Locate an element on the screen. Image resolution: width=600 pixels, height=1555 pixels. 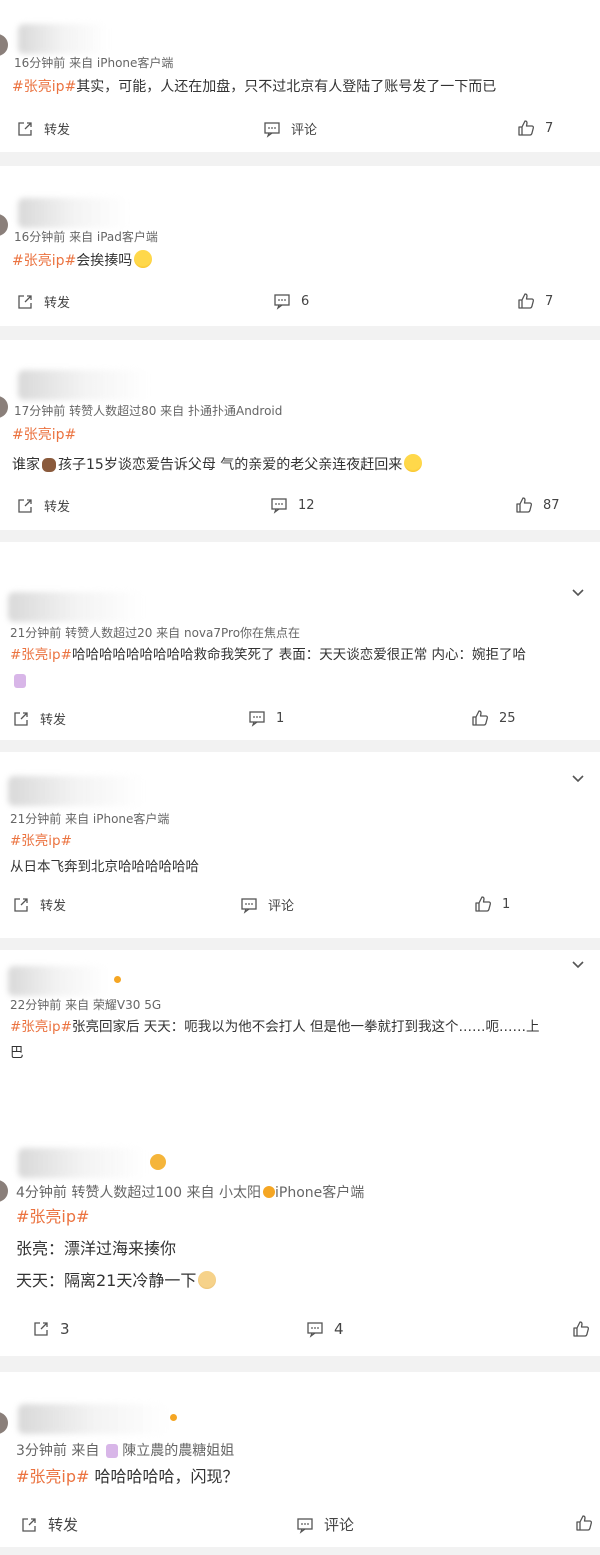
heart-eyes-emoji is located at coordinates (158, 1162).